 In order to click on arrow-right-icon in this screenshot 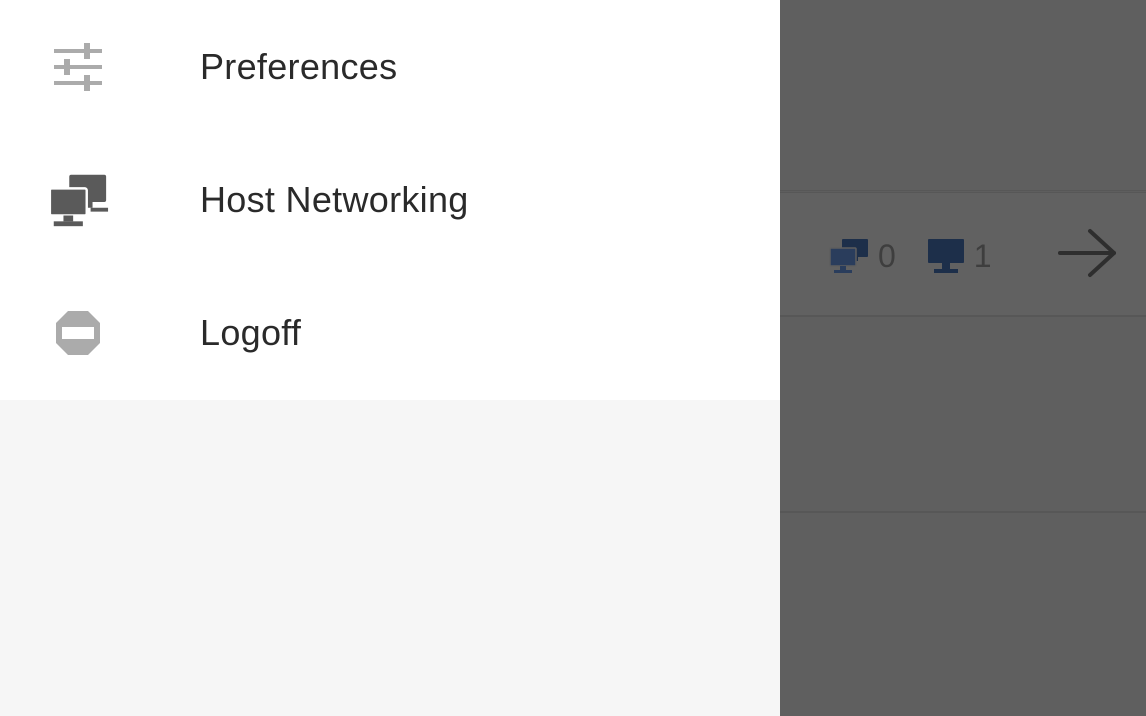, I will do `click(1088, 255)`.